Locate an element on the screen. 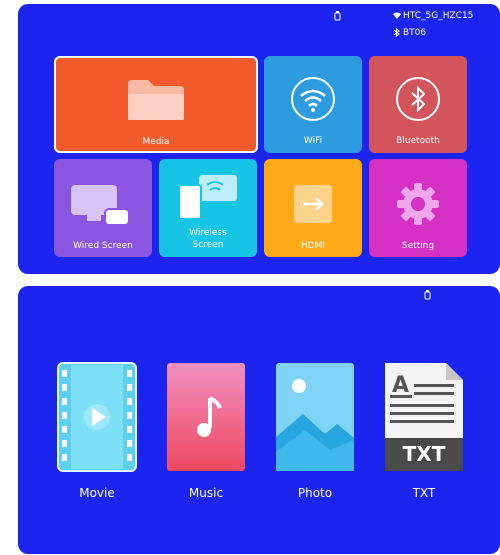  wireless-screen-tile: Wireless Screen is located at coordinates (208, 208).